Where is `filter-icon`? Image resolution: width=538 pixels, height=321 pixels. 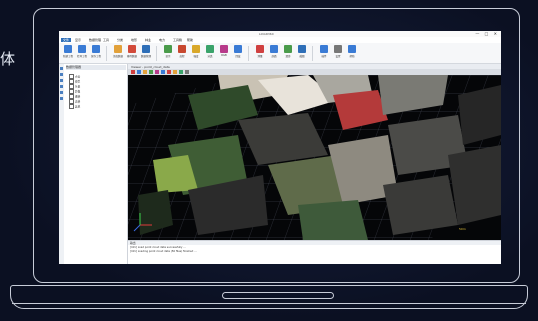
filter-icon is located at coordinates (61, 74).